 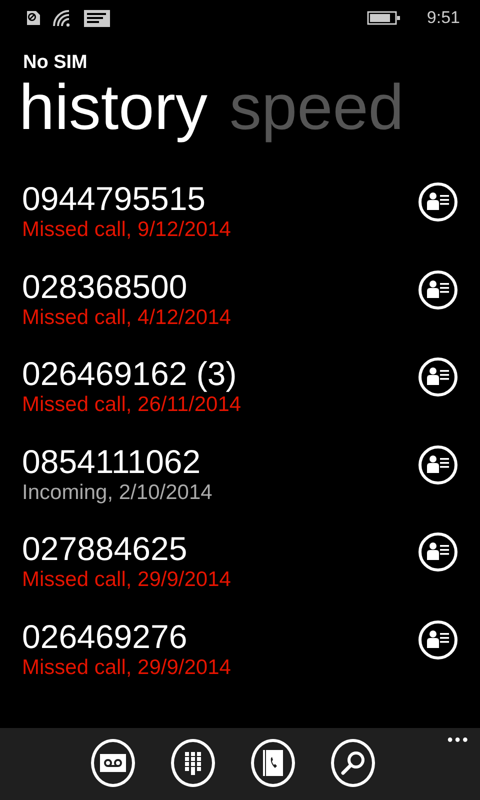 What do you see at coordinates (220, 199) in the screenshot?
I see `phone-number: 0944795515` at bounding box center [220, 199].